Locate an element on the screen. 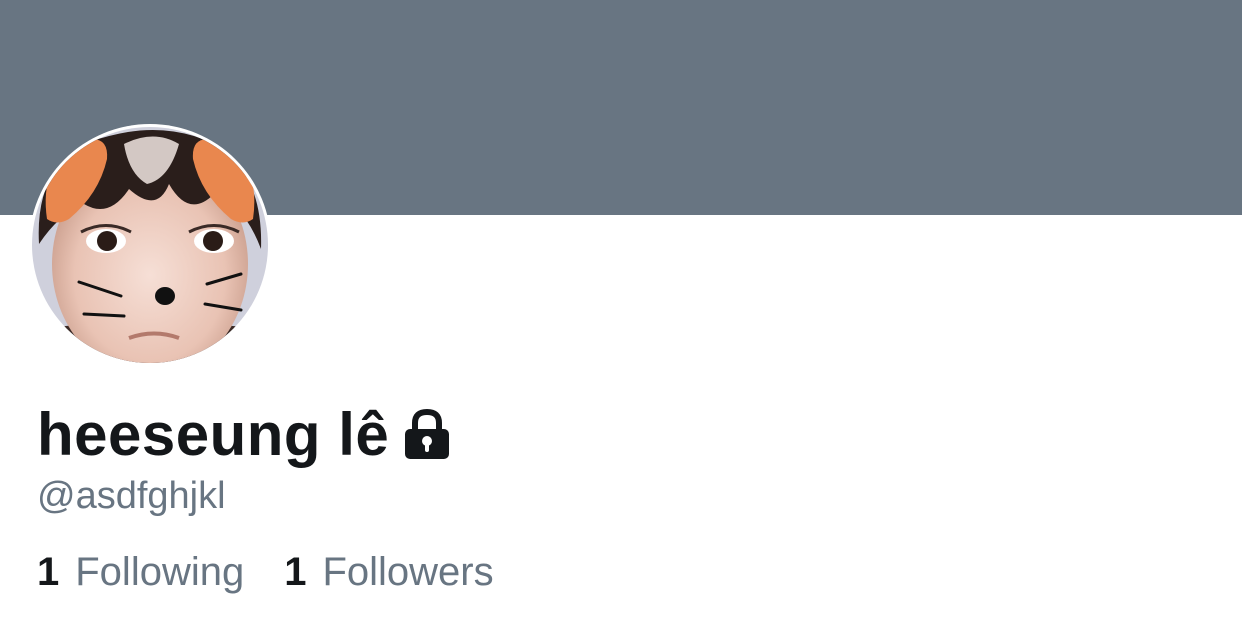  following-link: 1 Following is located at coordinates (140, 572).